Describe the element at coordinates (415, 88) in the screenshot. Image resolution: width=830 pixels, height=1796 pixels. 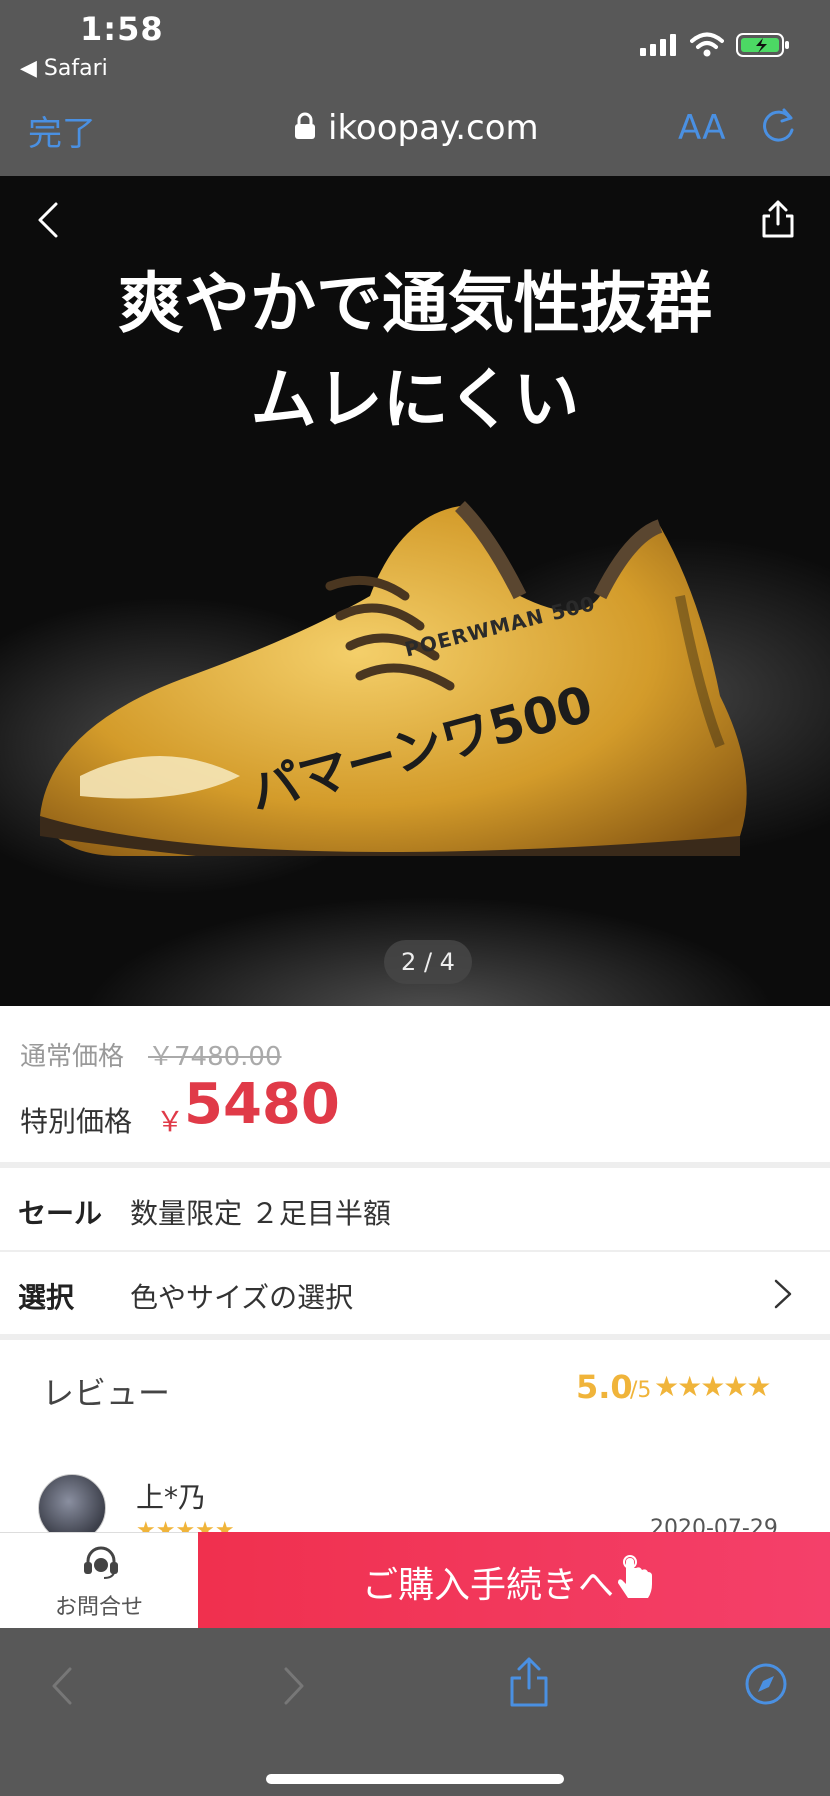
I see `safari-top-bar: 1:58 ◀ Safari 完了 ikoopay.com AA` at that location.